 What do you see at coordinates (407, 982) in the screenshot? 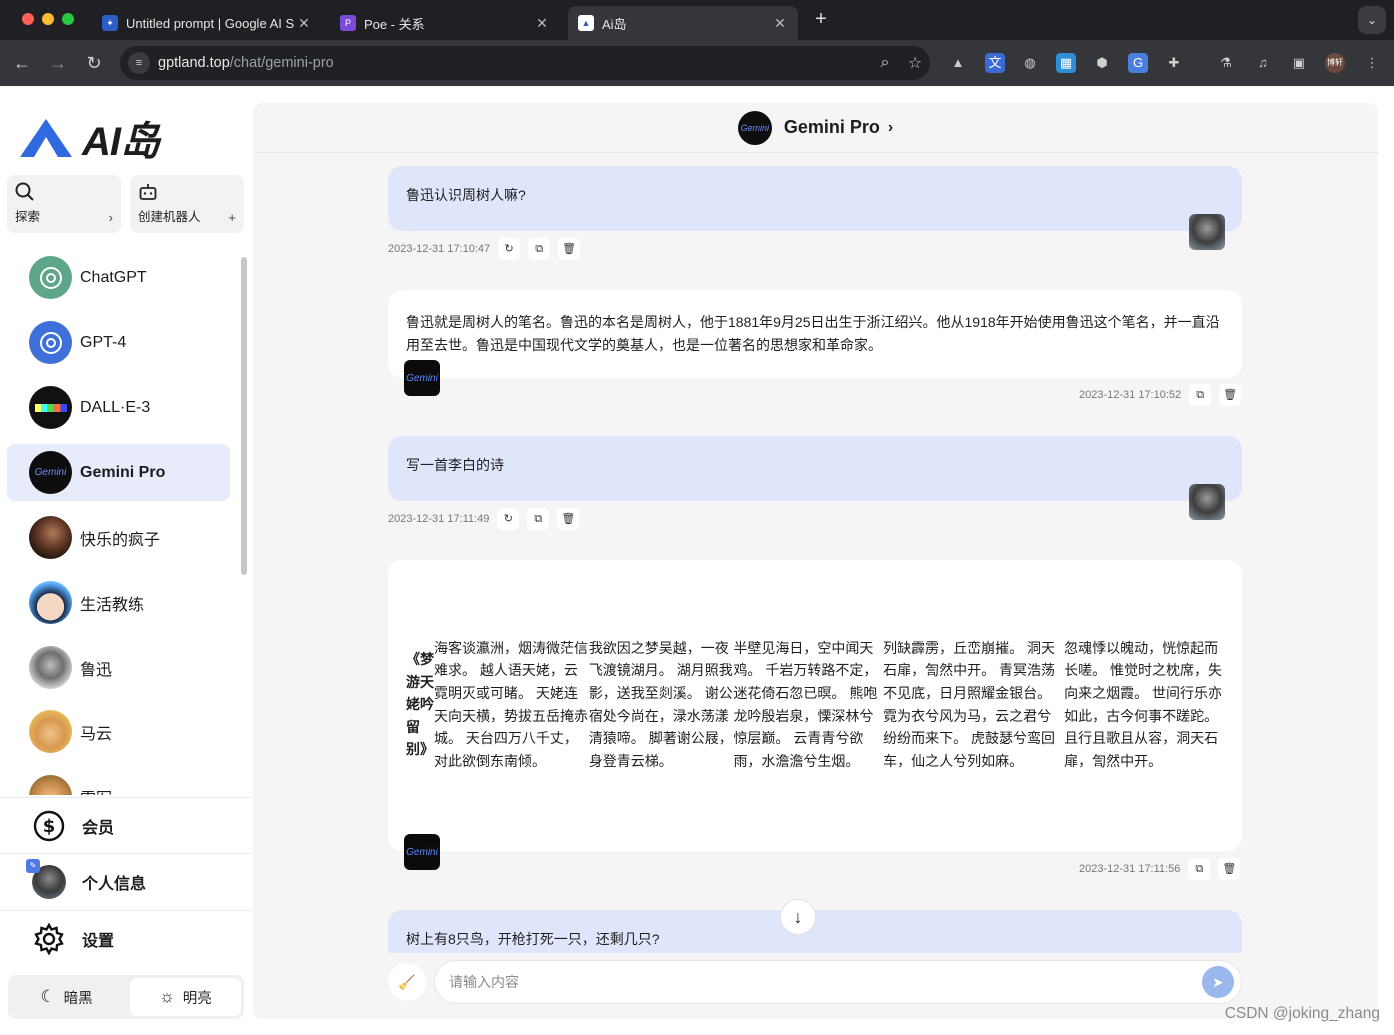
I see `clear-chat-broom-icon: 🧹` at bounding box center [407, 982].